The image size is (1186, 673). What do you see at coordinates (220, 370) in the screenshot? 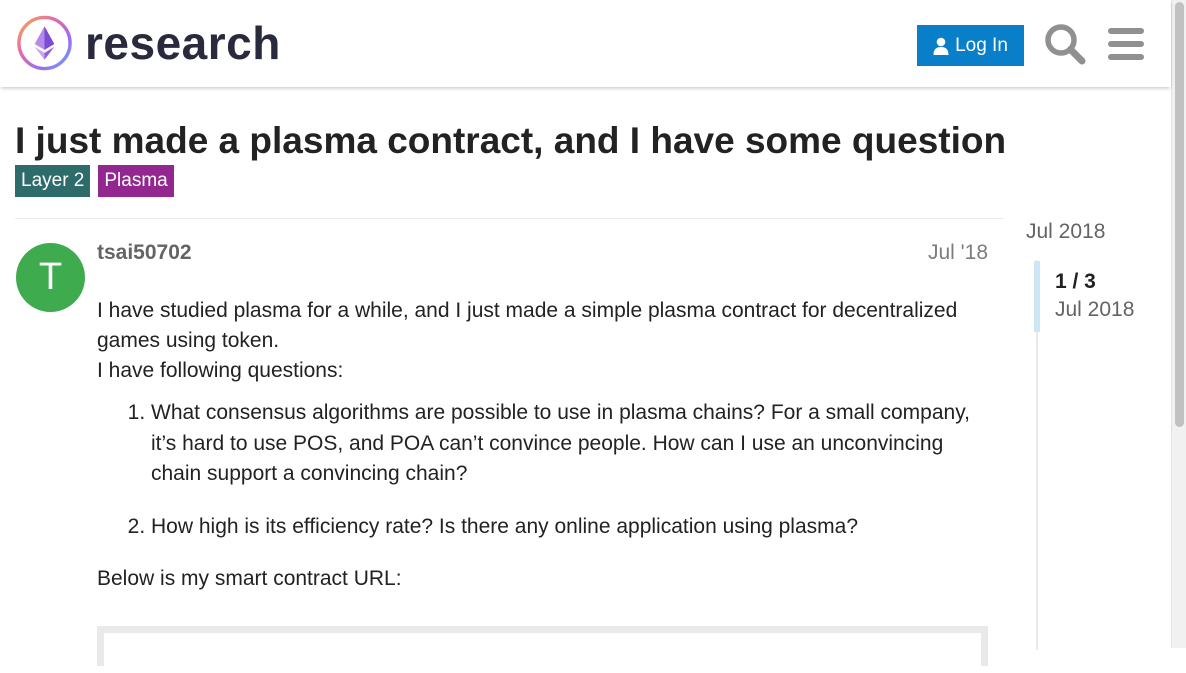
I see `post-questions-lead: I have following questions:` at bounding box center [220, 370].